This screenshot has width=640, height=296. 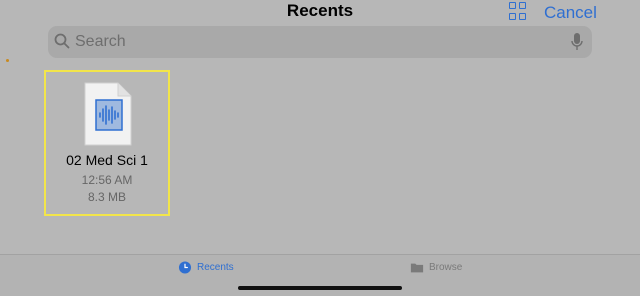 I want to click on tab-browse-label: Browse, so click(x=446, y=267).